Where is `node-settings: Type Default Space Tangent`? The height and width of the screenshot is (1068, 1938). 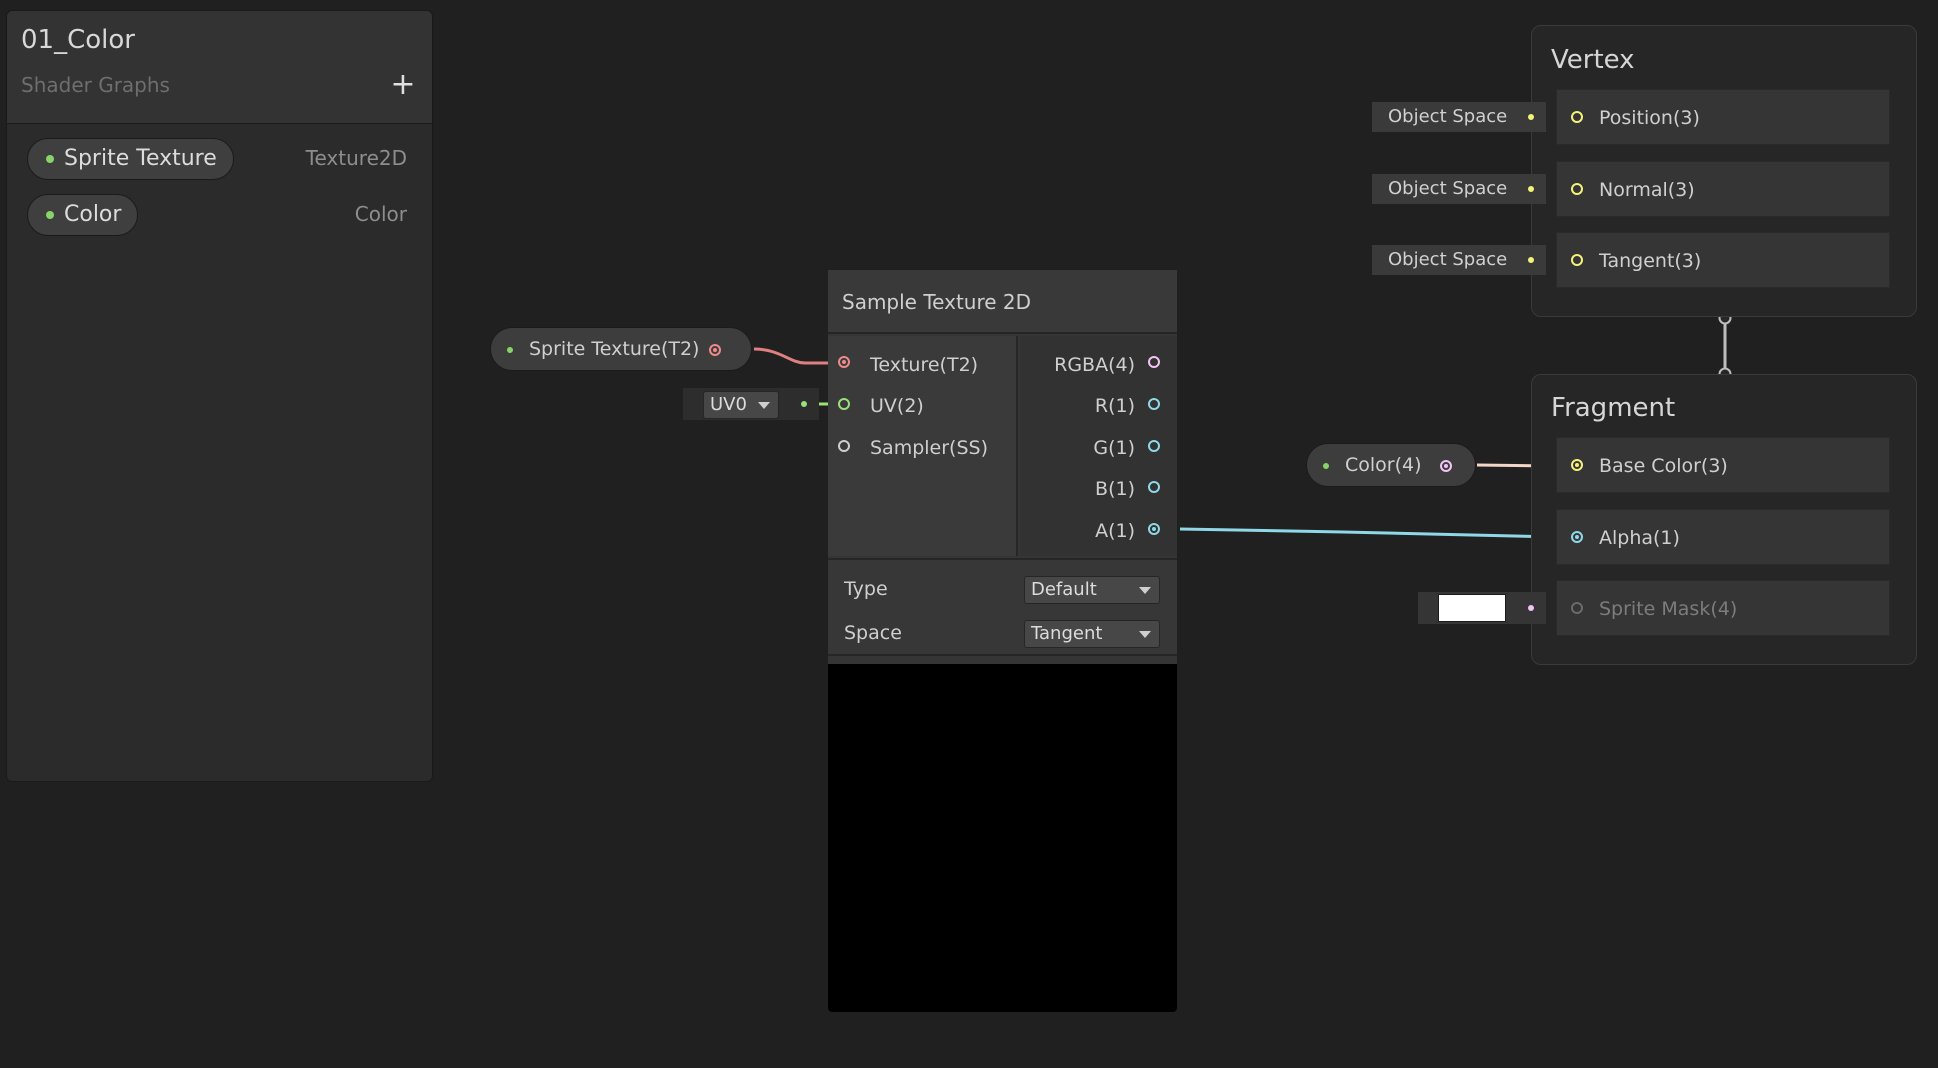 node-settings: Type Default Space Tangent is located at coordinates (1002, 607).